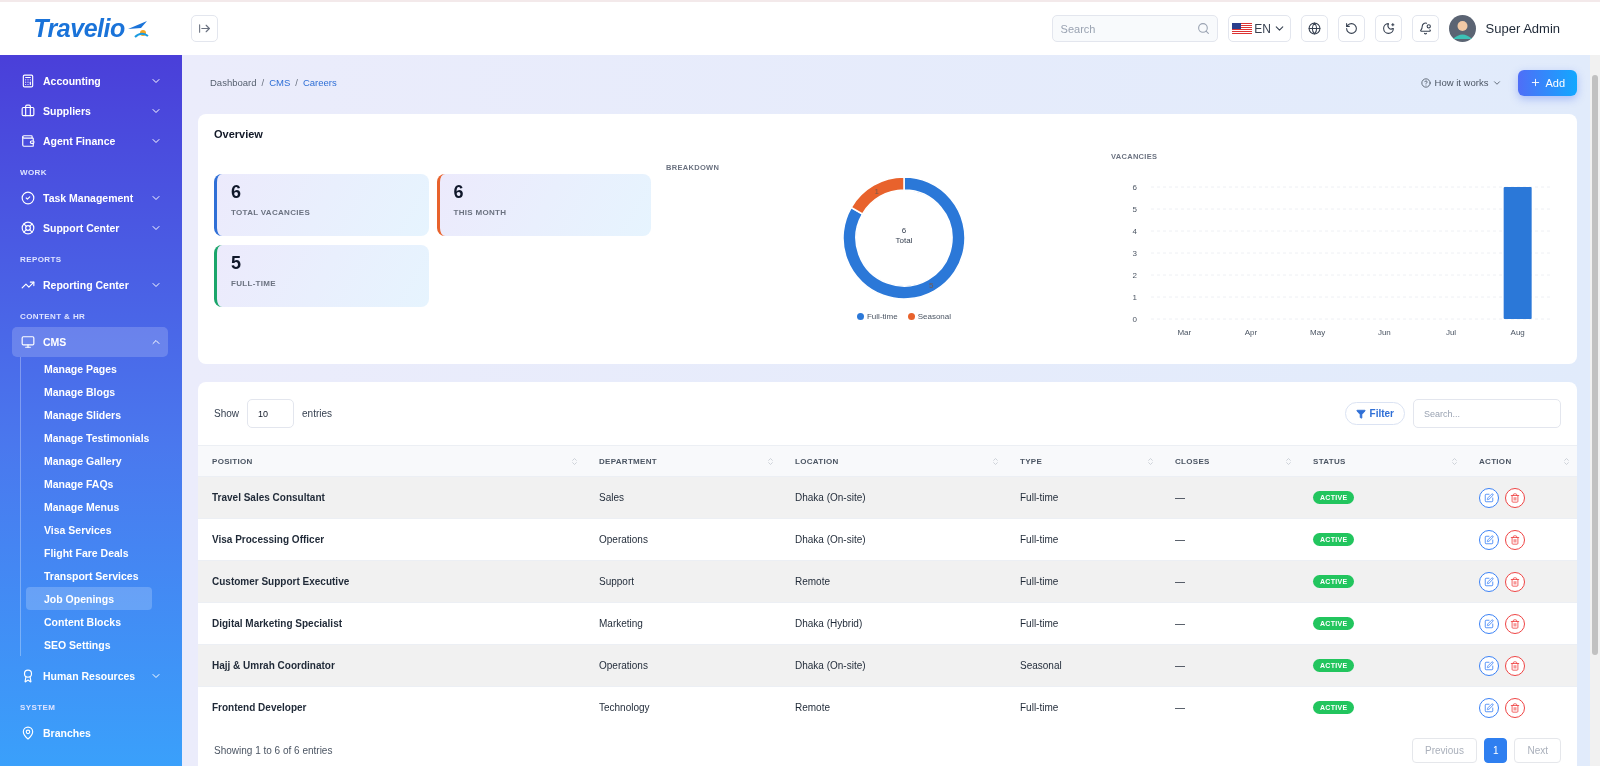 The height and width of the screenshot is (766, 1600). Describe the element at coordinates (319, 82) in the screenshot. I see `breadcrumb-link: Careers` at that location.